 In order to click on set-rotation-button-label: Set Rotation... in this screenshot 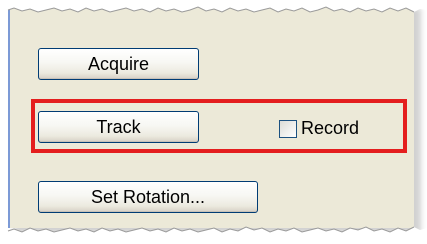, I will do `click(148, 196)`.